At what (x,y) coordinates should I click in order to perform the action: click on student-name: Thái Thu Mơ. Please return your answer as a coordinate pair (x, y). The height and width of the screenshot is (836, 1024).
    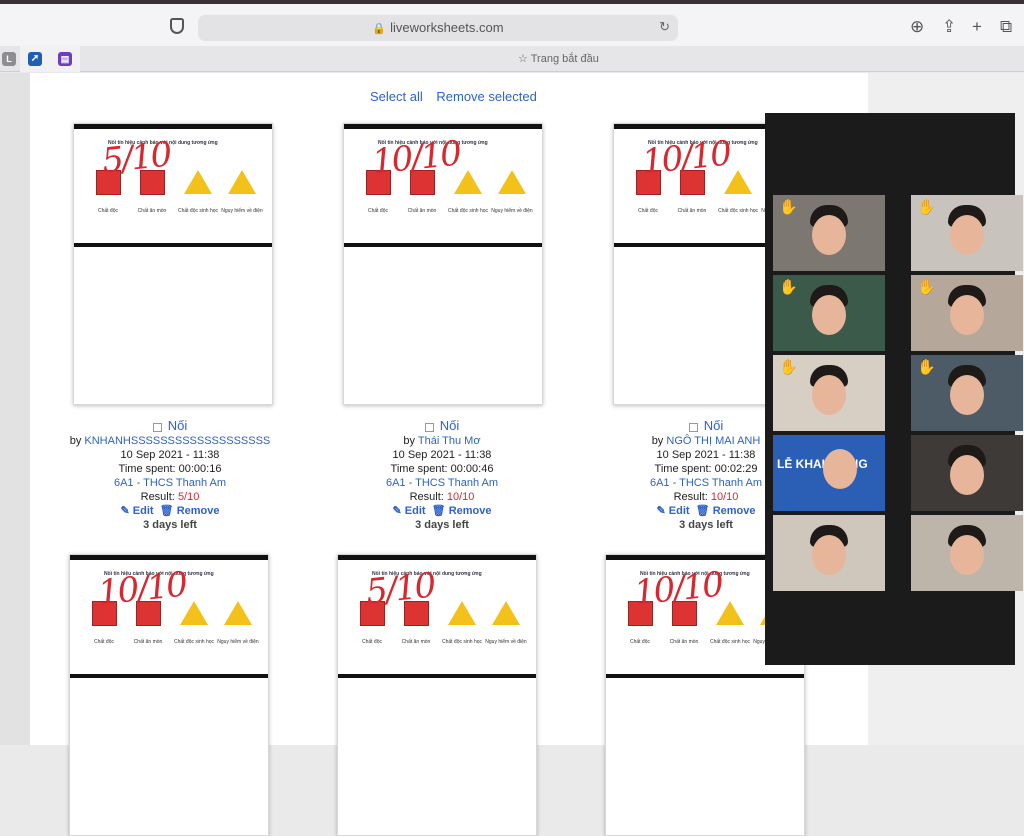
    Looking at the image, I should click on (449, 441).